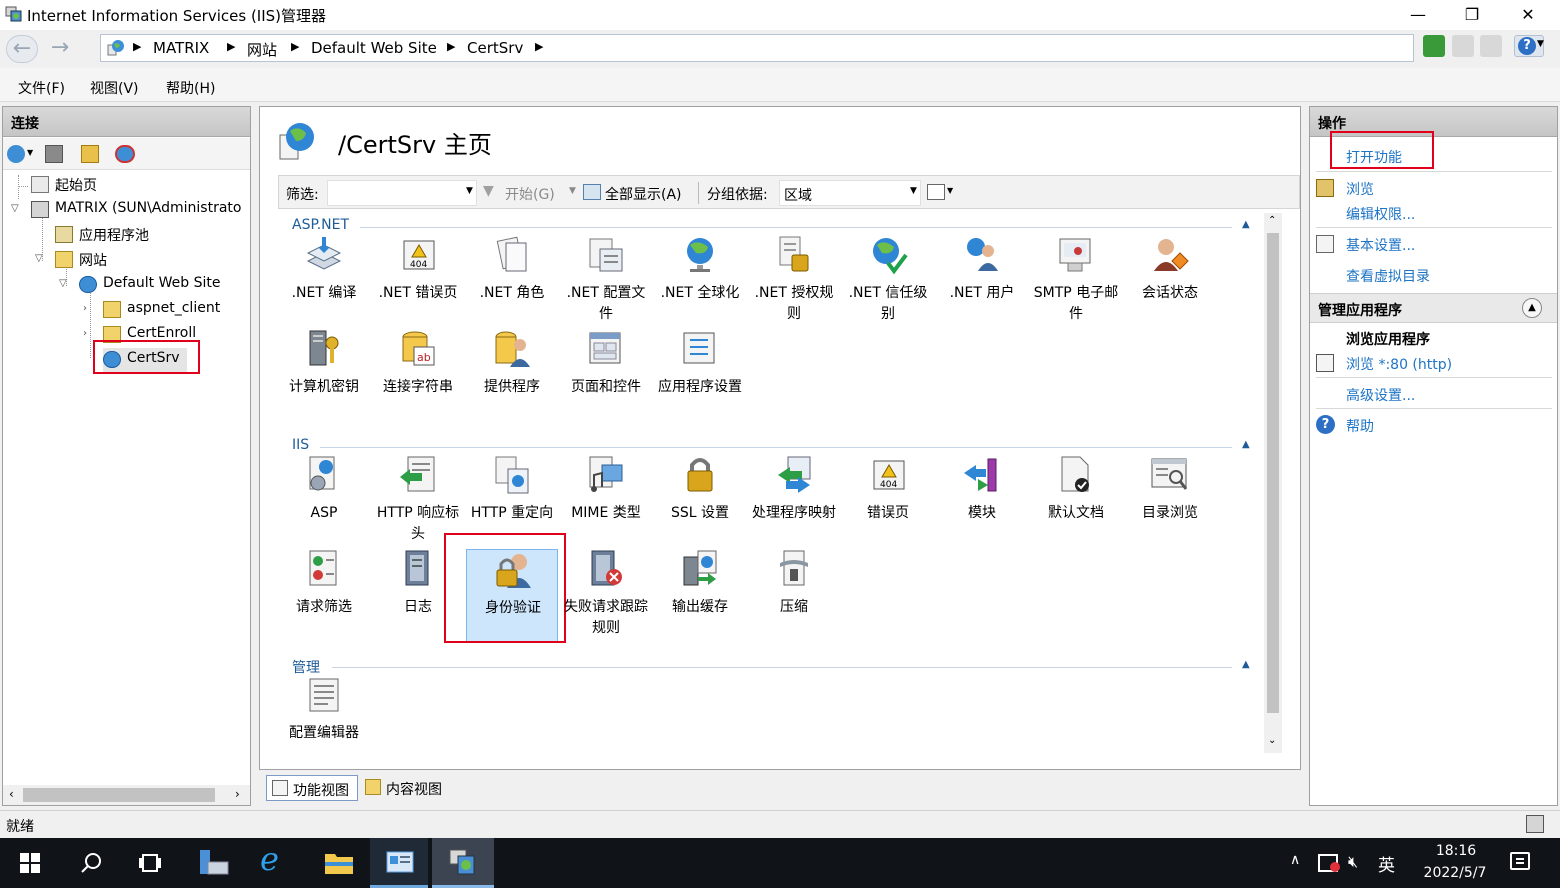 This screenshot has height=888, width=1560. Describe the element at coordinates (1076, 282) in the screenshot. I see `feature-smtp-email: SMTP 电子邮件` at that location.